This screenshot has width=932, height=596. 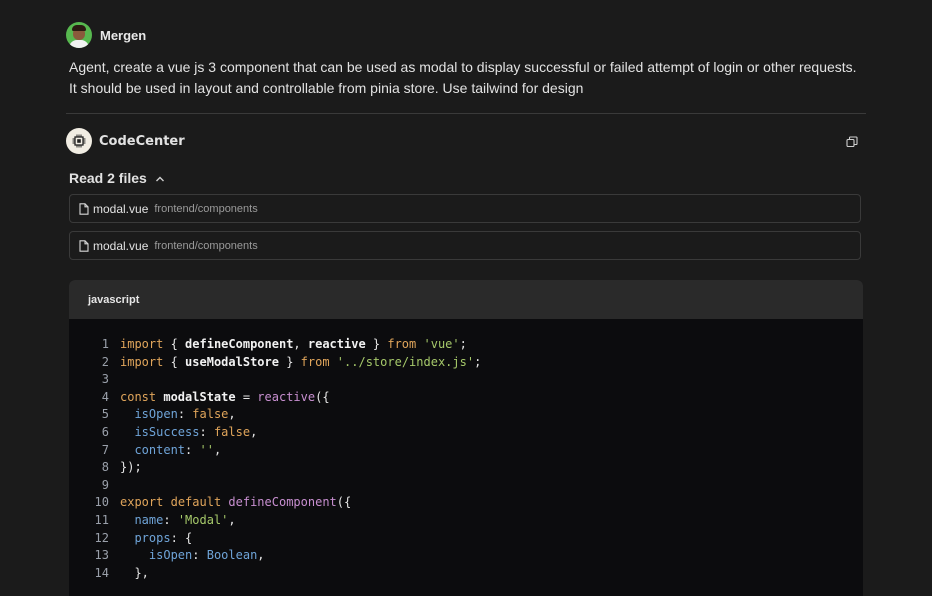 I want to click on code-line: 4 const modalState = reactive({, so click(x=466, y=398).